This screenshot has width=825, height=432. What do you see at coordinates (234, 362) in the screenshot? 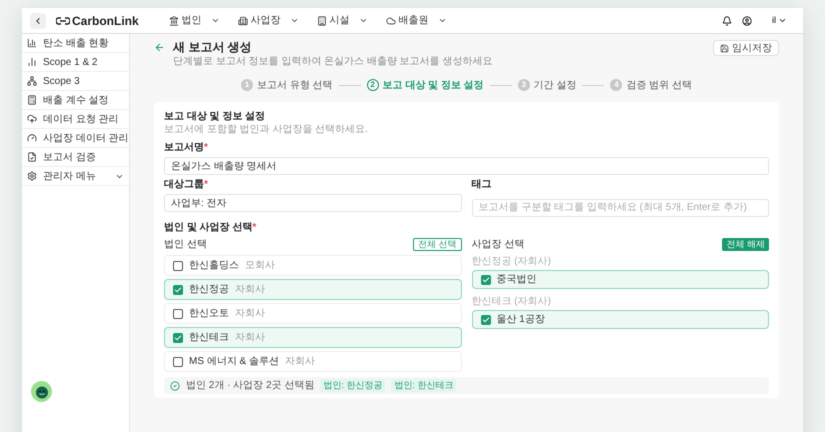
I see `corporation-name: MS 에너지 & 솔루션` at bounding box center [234, 362].